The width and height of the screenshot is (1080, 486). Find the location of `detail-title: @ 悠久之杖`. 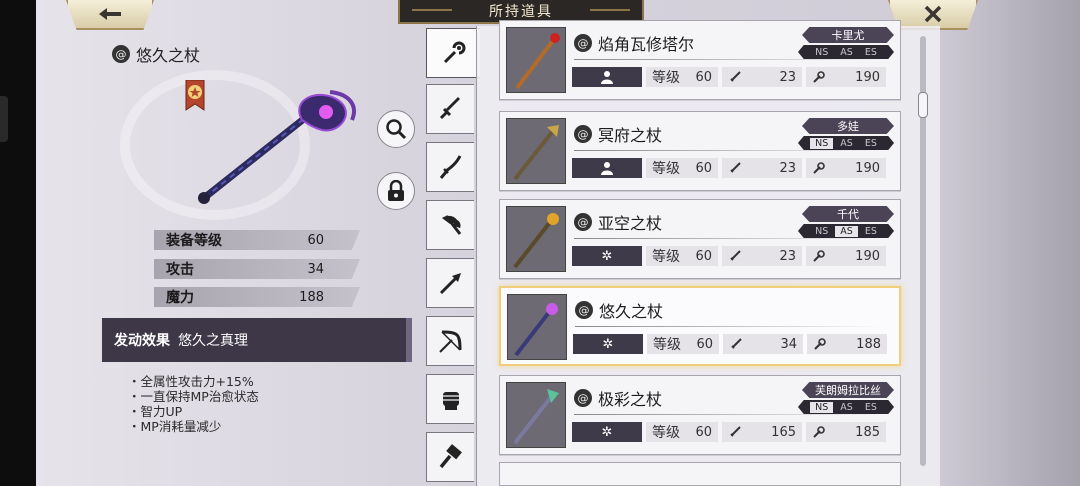

detail-title: @ 悠久之杖 is located at coordinates (156, 54).